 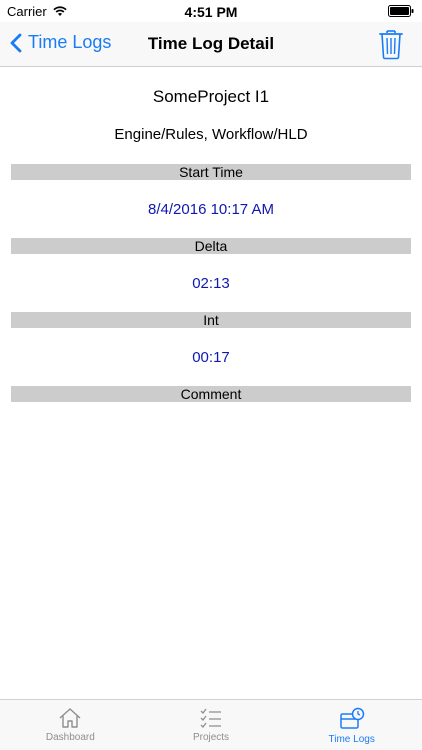 I want to click on tab-time-logs: Time Logs, so click(x=351, y=725).